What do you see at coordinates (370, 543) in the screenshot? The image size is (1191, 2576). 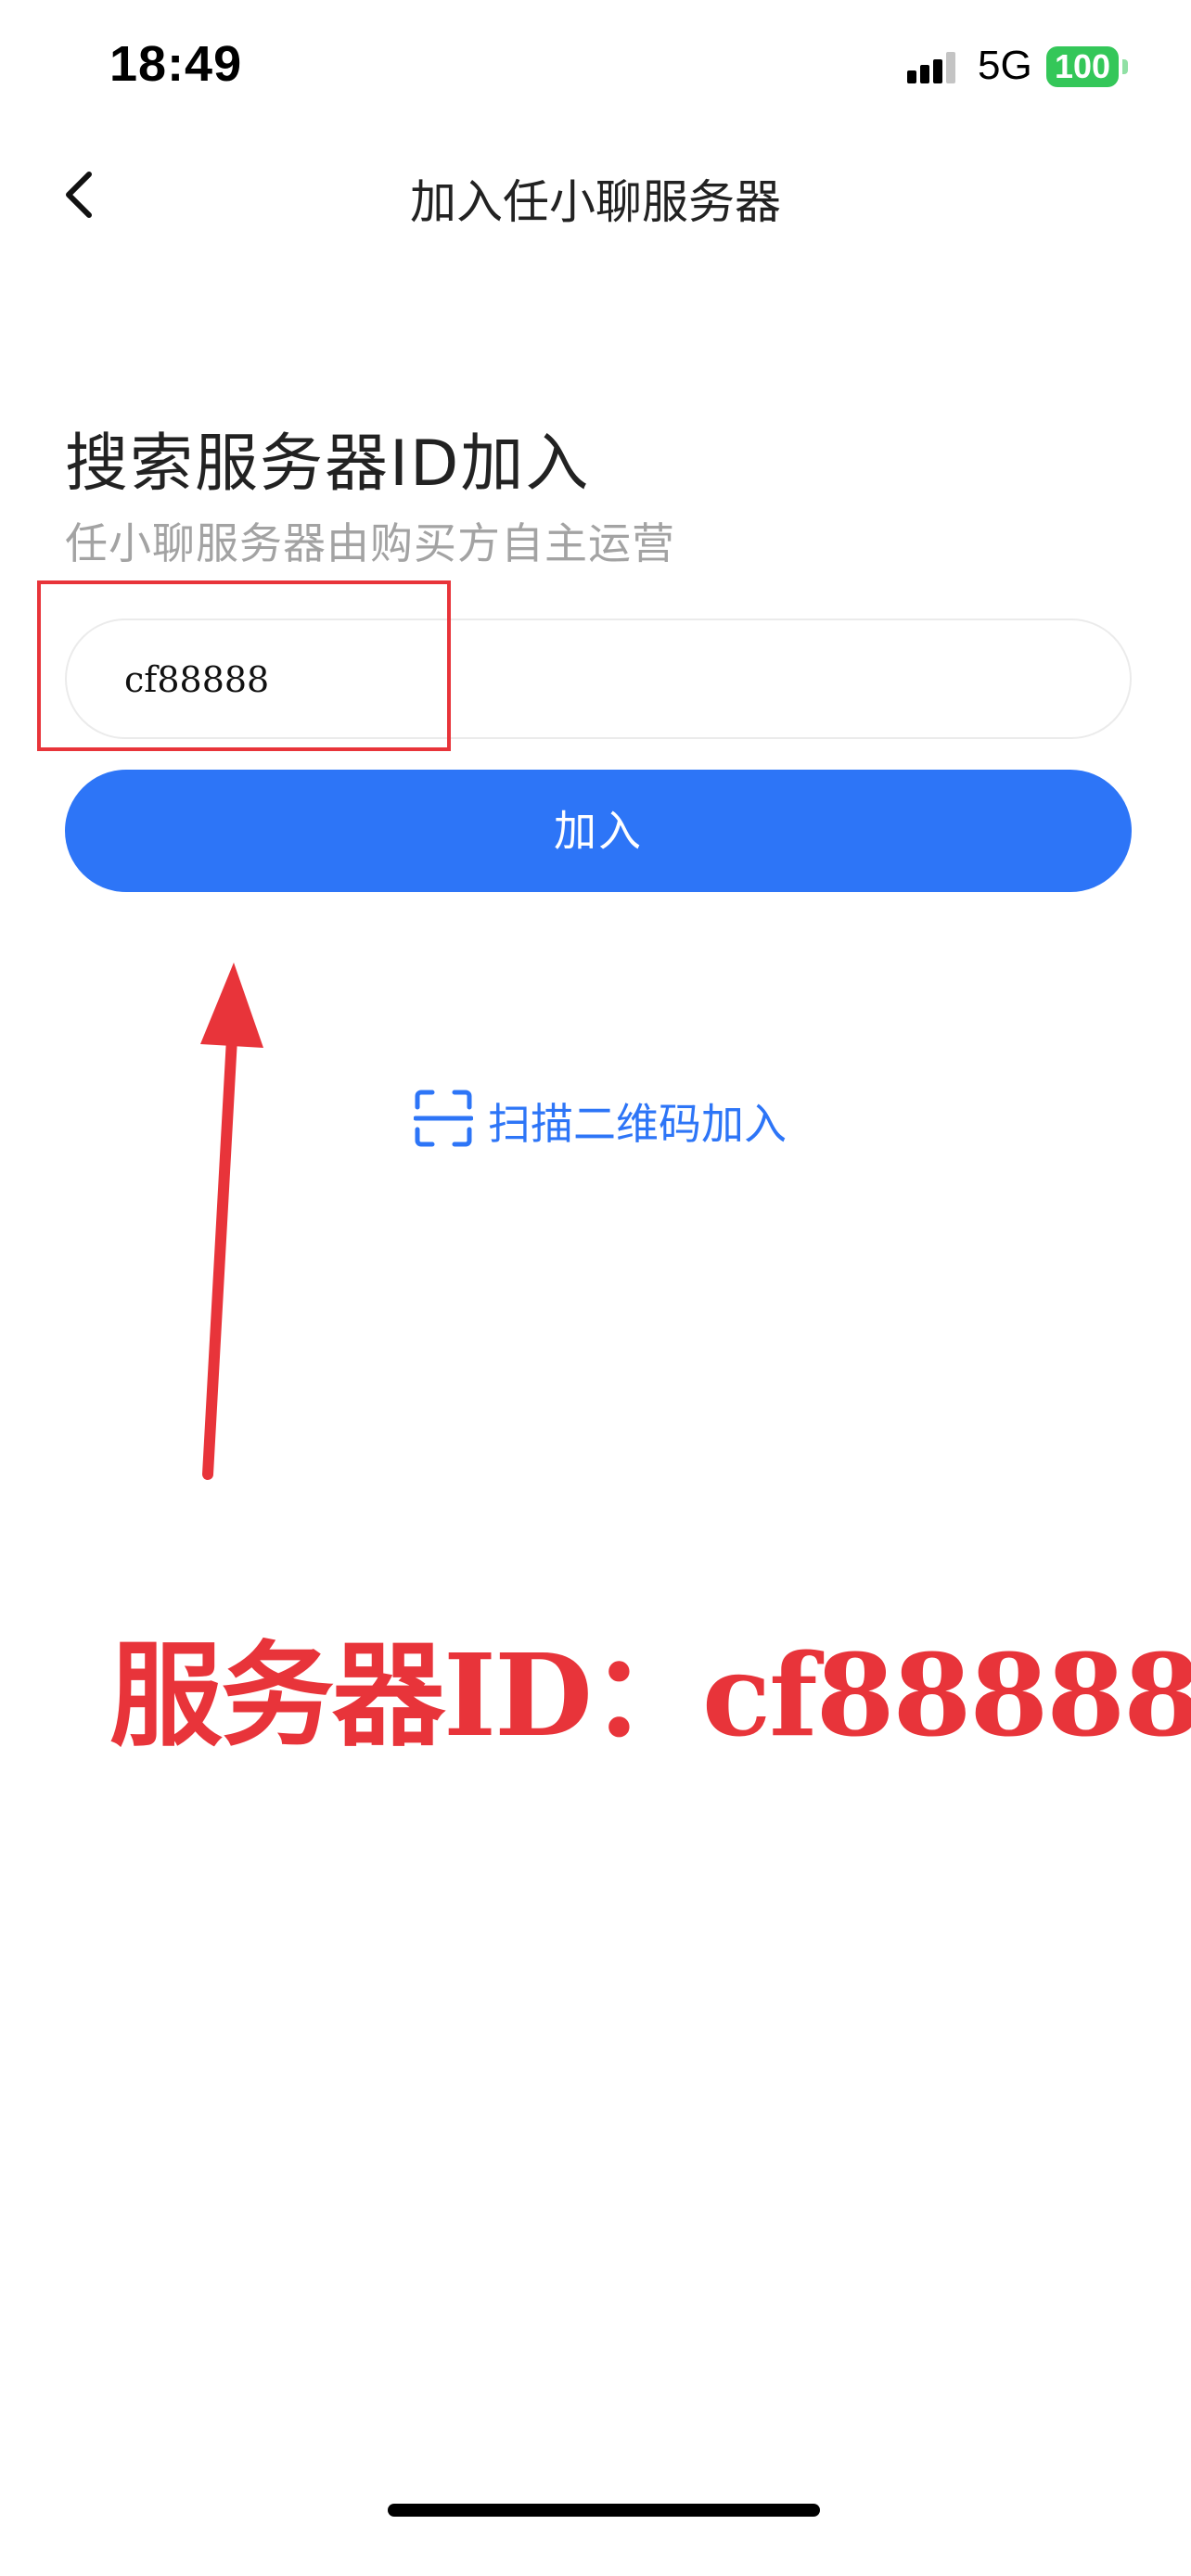 I see `section-subtitle: 任小聊服务器由购买方自主运营` at bounding box center [370, 543].